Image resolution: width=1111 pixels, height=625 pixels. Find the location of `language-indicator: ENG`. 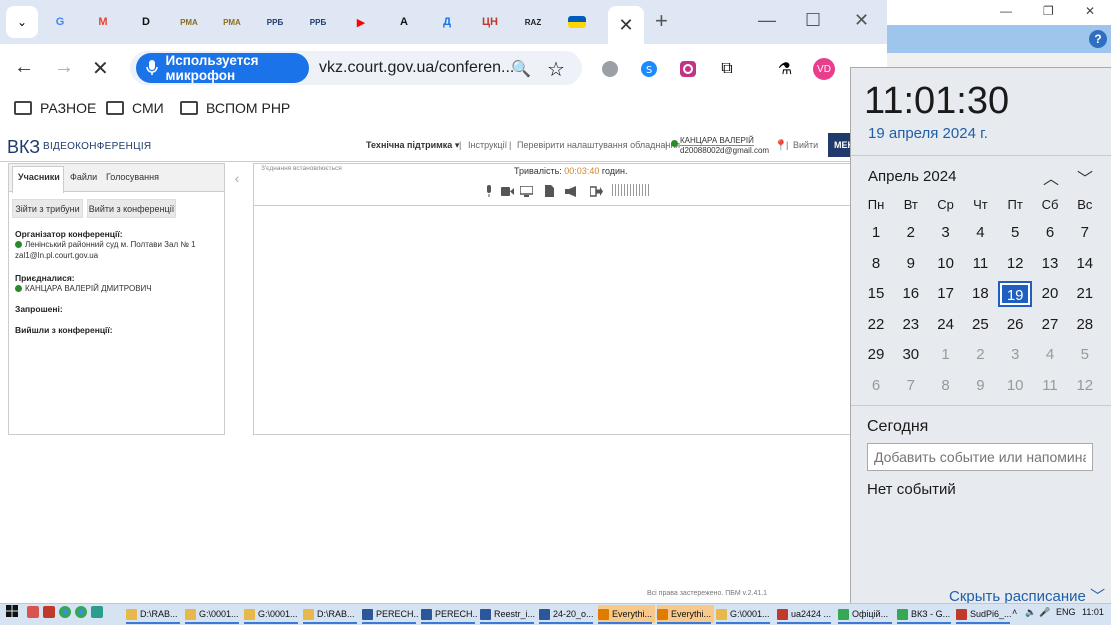

language-indicator: ENG is located at coordinates (1066, 612).